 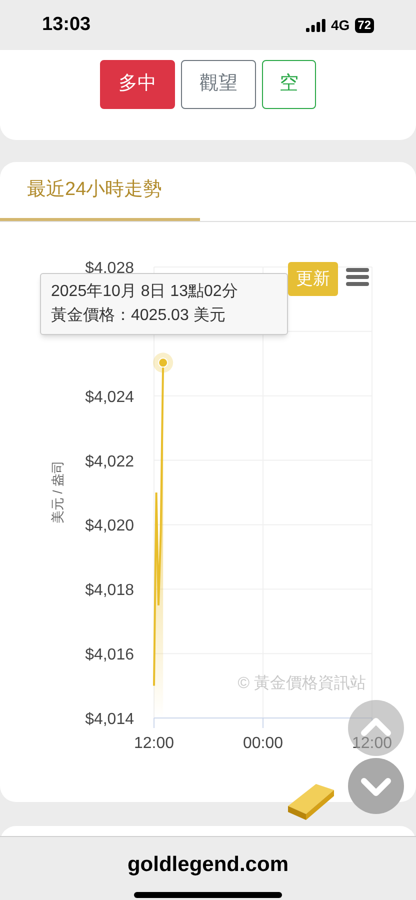 What do you see at coordinates (109, 655) in the screenshot?
I see `y-tick-label: $4,016` at bounding box center [109, 655].